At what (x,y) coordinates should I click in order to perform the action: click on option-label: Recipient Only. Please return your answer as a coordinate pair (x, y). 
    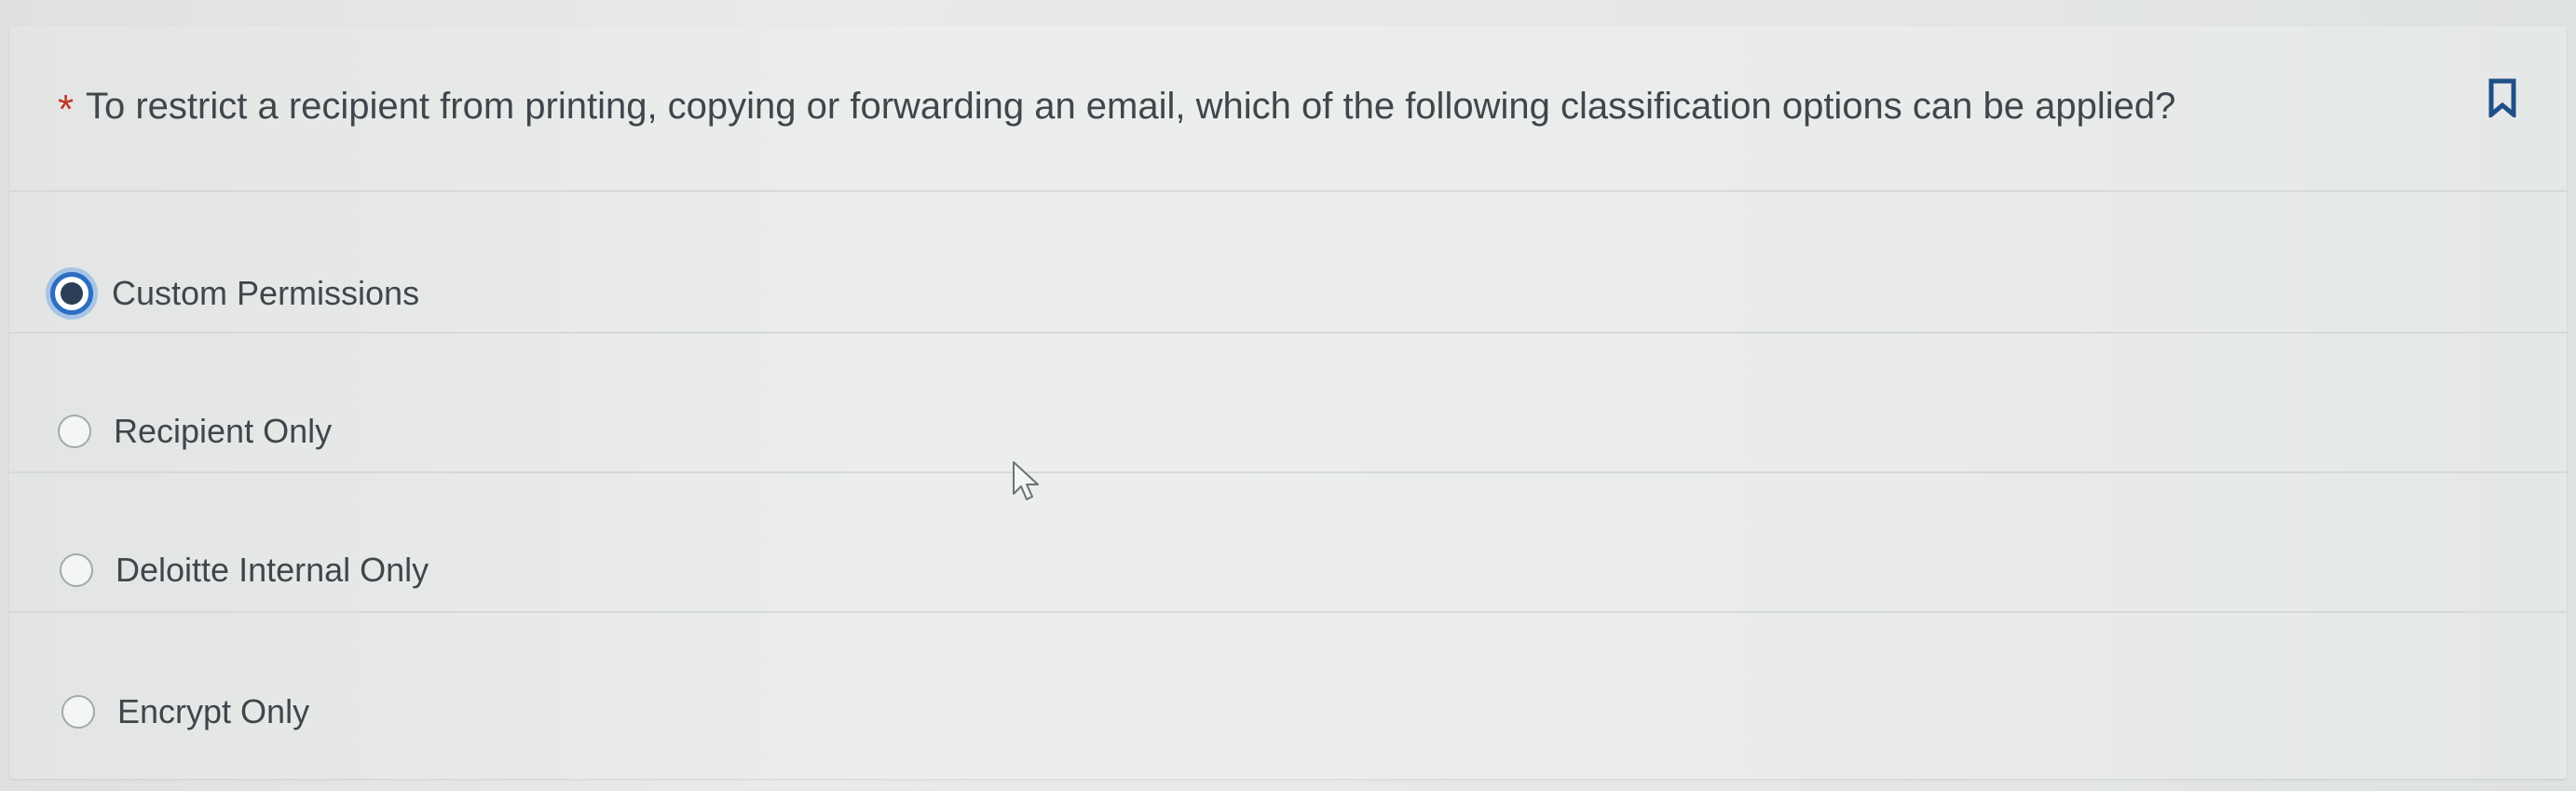
    Looking at the image, I should click on (223, 431).